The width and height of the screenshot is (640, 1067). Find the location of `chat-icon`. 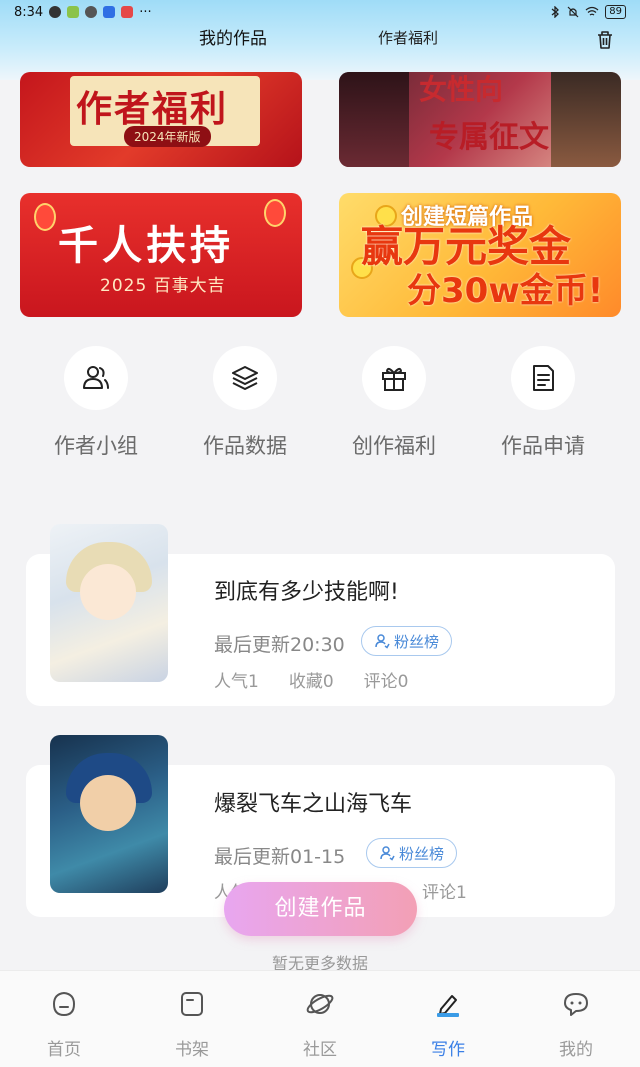

chat-icon is located at coordinates (576, 1004).